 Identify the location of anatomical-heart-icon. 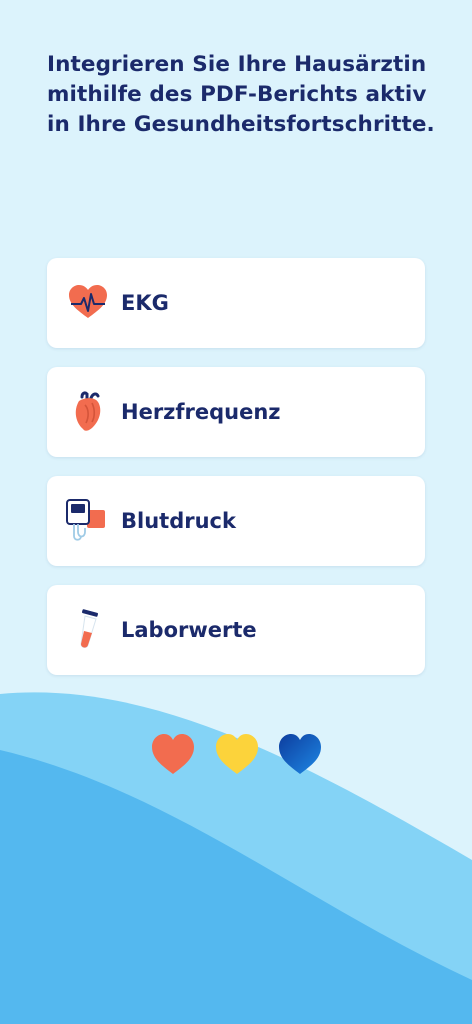
(88, 411).